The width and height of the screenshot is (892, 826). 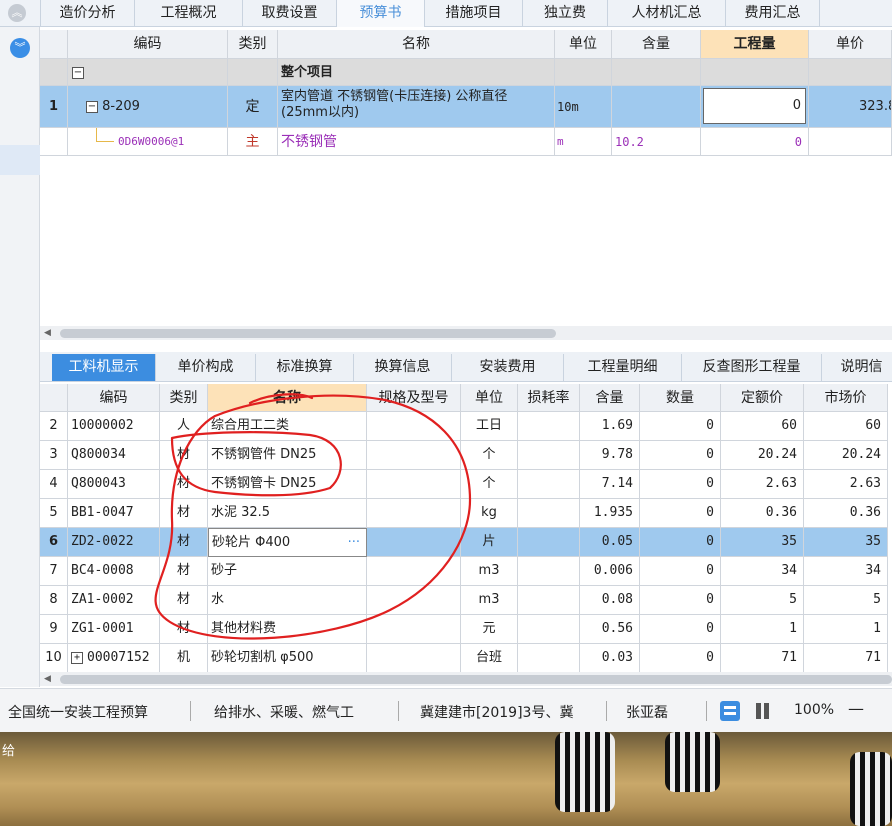 What do you see at coordinates (763, 711) in the screenshot?
I see `view-split-icon` at bounding box center [763, 711].